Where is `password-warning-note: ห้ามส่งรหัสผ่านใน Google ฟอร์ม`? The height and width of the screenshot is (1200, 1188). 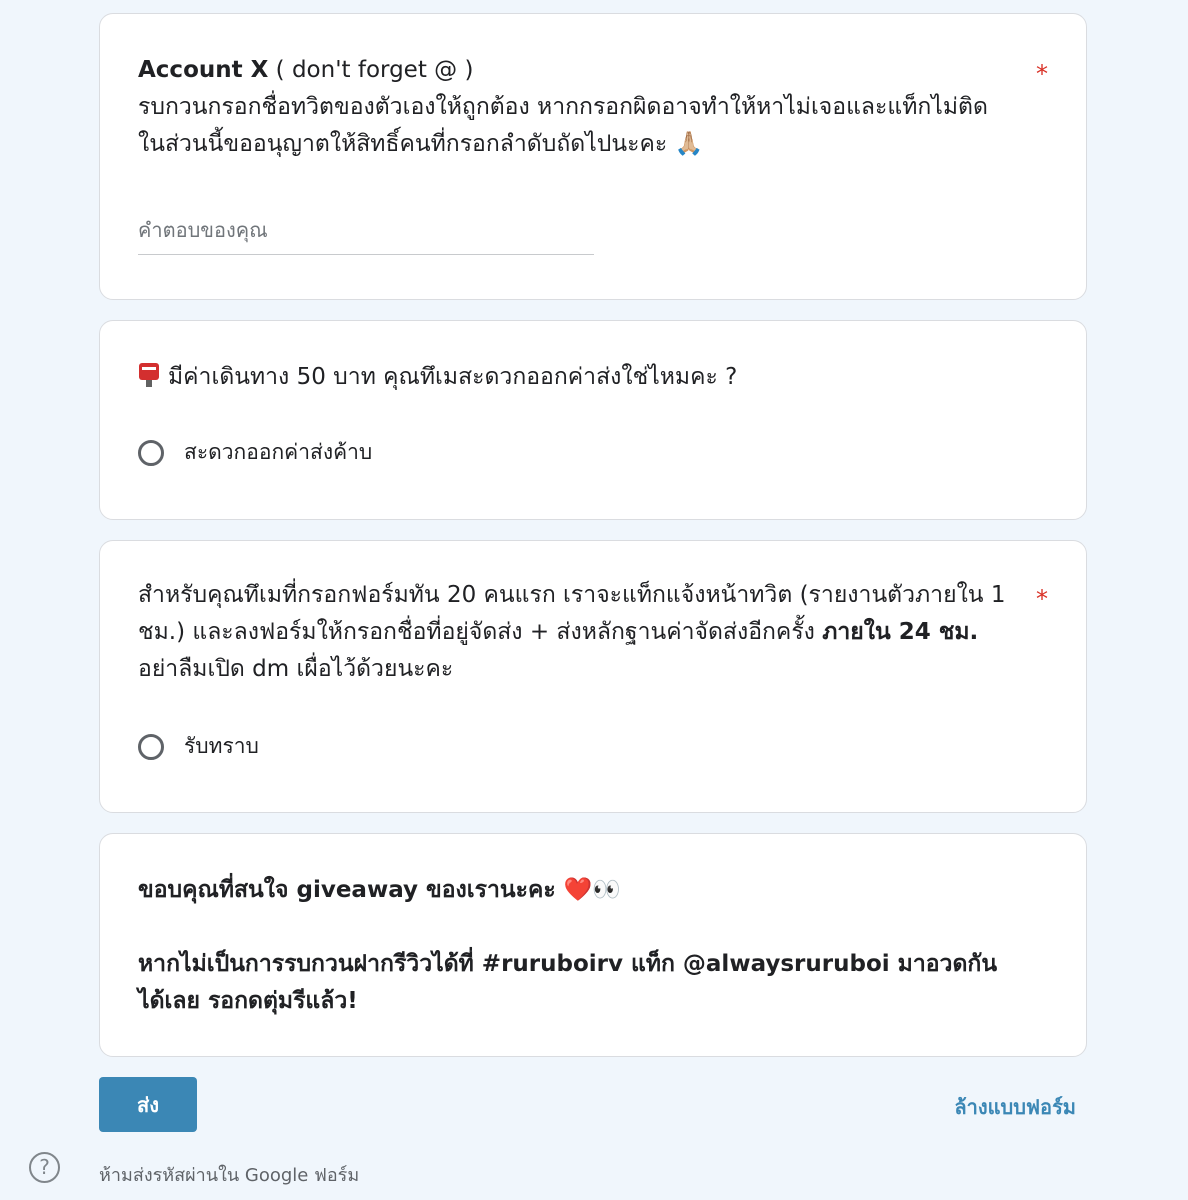
password-warning-note: ห้ามส่งรหัสผ่านใน Google ฟอร์ม is located at coordinates (229, 1175).